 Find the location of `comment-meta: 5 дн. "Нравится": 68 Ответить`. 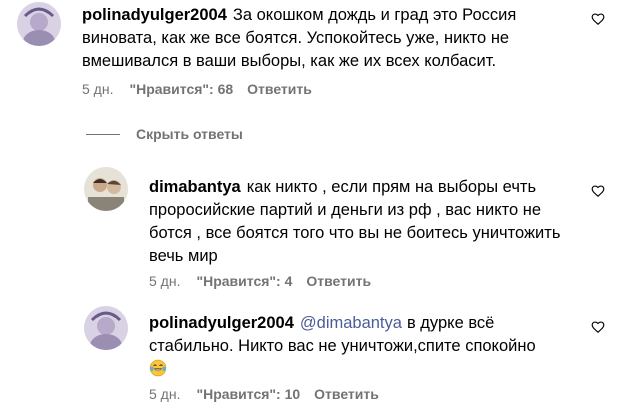

comment-meta: 5 дн. "Нравится": 68 Ответить is located at coordinates (197, 89).